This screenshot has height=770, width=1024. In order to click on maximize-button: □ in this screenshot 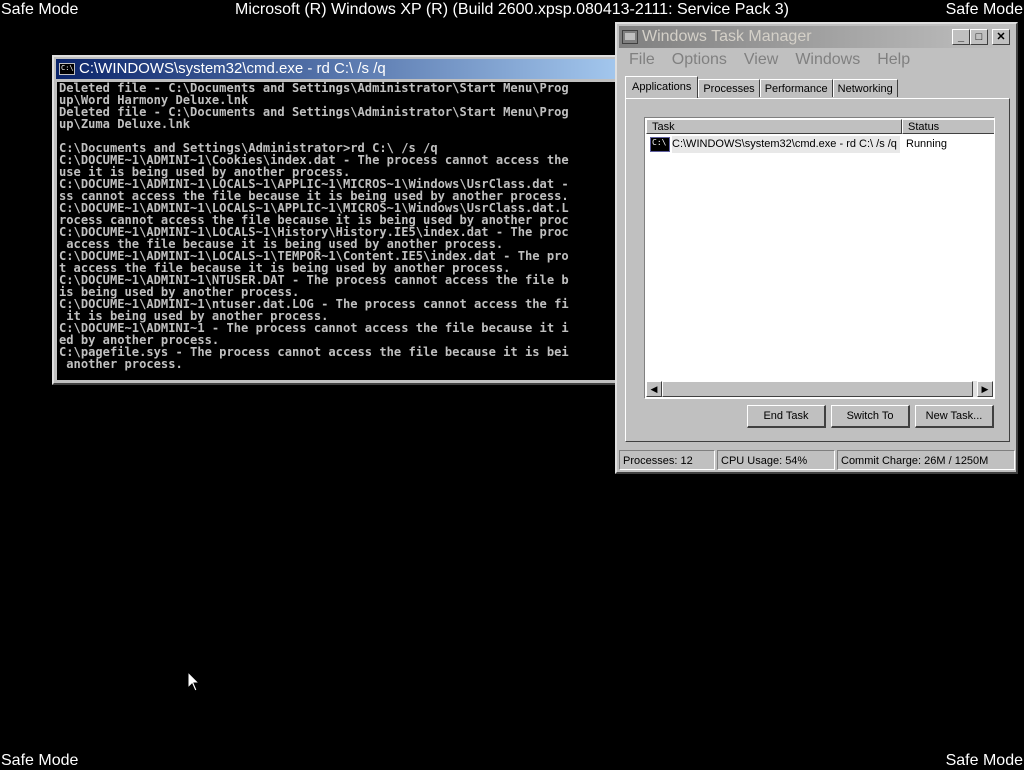, I will do `click(979, 37)`.